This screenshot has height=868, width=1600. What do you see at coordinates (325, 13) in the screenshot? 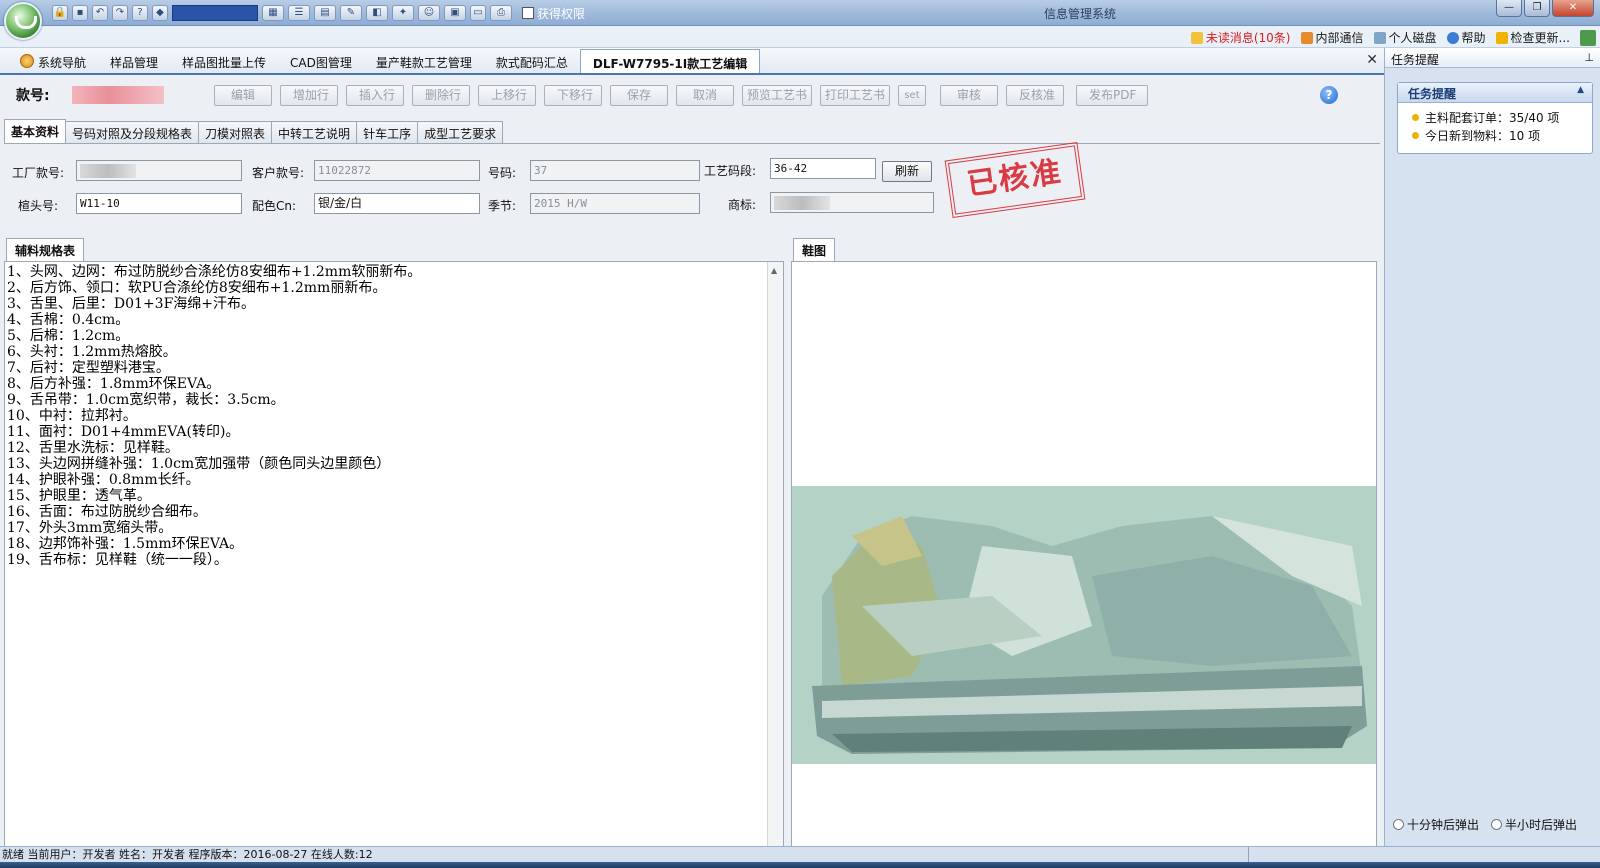
I see `layout-icon: ▤` at bounding box center [325, 13].